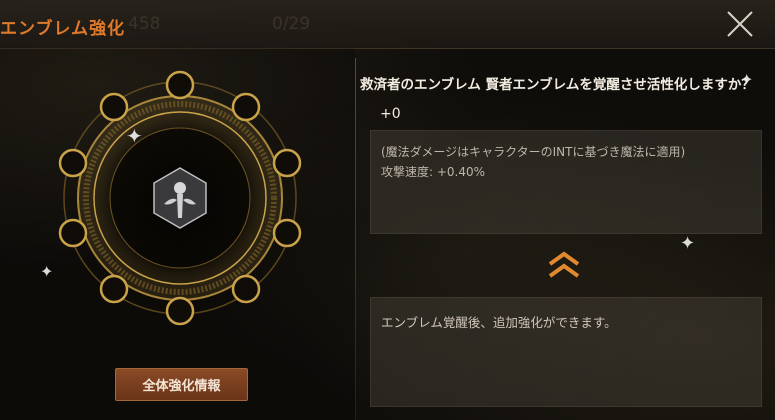 Image resolution: width=775 pixels, height=420 pixels. Describe the element at coordinates (387, 24) in the screenshot. I see `header-bar: エンブレム強化 458 0/29` at that location.